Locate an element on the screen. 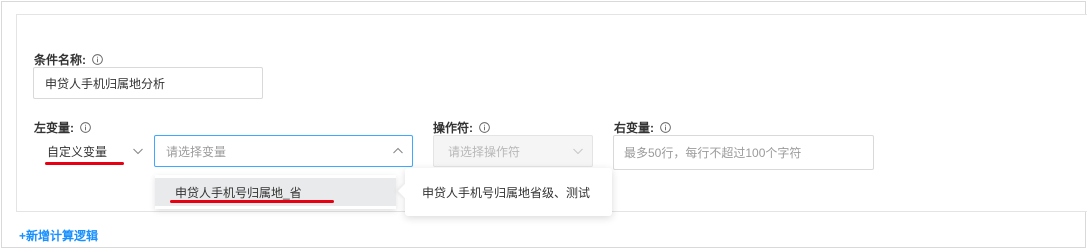  add-logic-link: +新增计算逻辑 is located at coordinates (58, 235).